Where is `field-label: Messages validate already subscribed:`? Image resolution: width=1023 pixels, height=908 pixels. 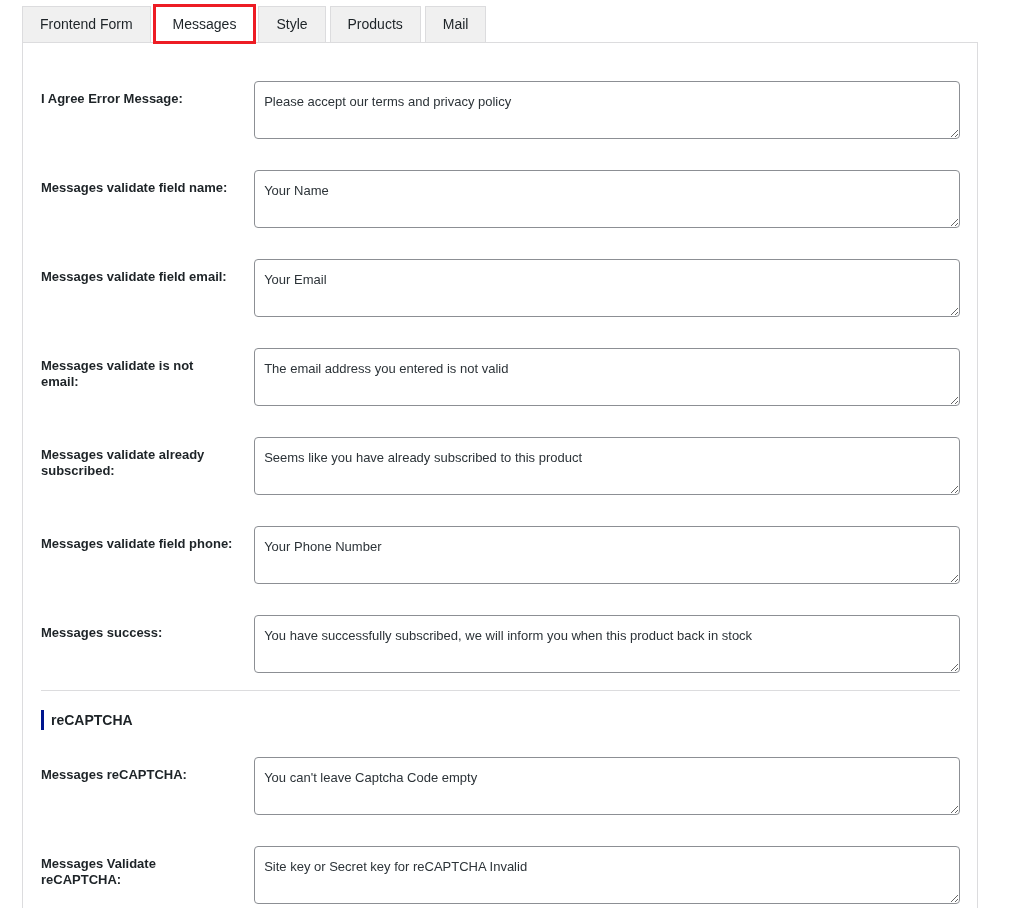 field-label: Messages validate already subscribed: is located at coordinates (123, 463).